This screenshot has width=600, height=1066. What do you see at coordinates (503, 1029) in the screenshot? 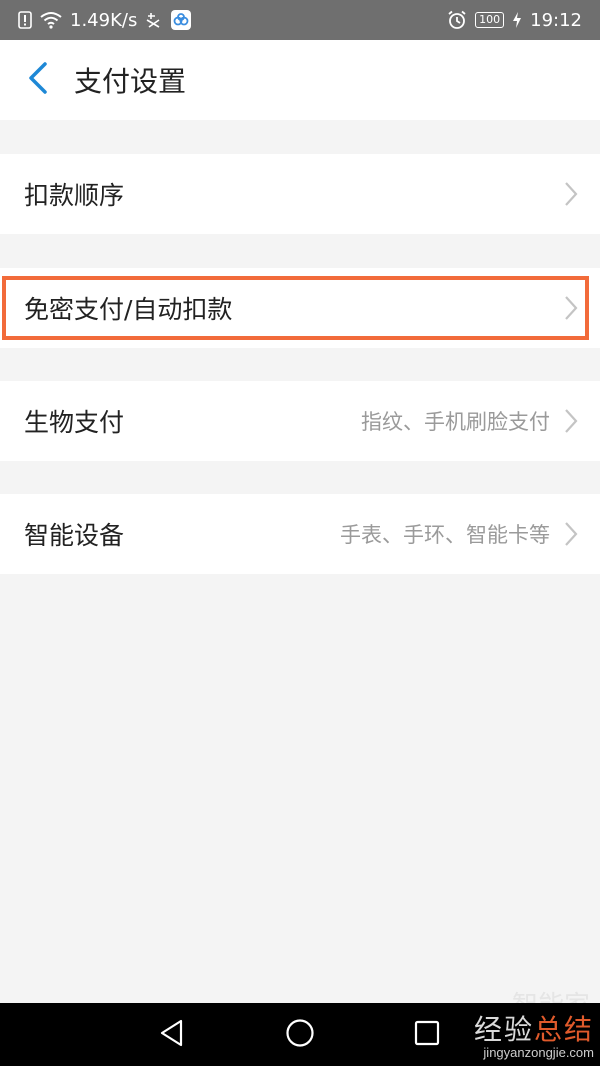
I see `watermark-title-a: 经验` at bounding box center [503, 1029].